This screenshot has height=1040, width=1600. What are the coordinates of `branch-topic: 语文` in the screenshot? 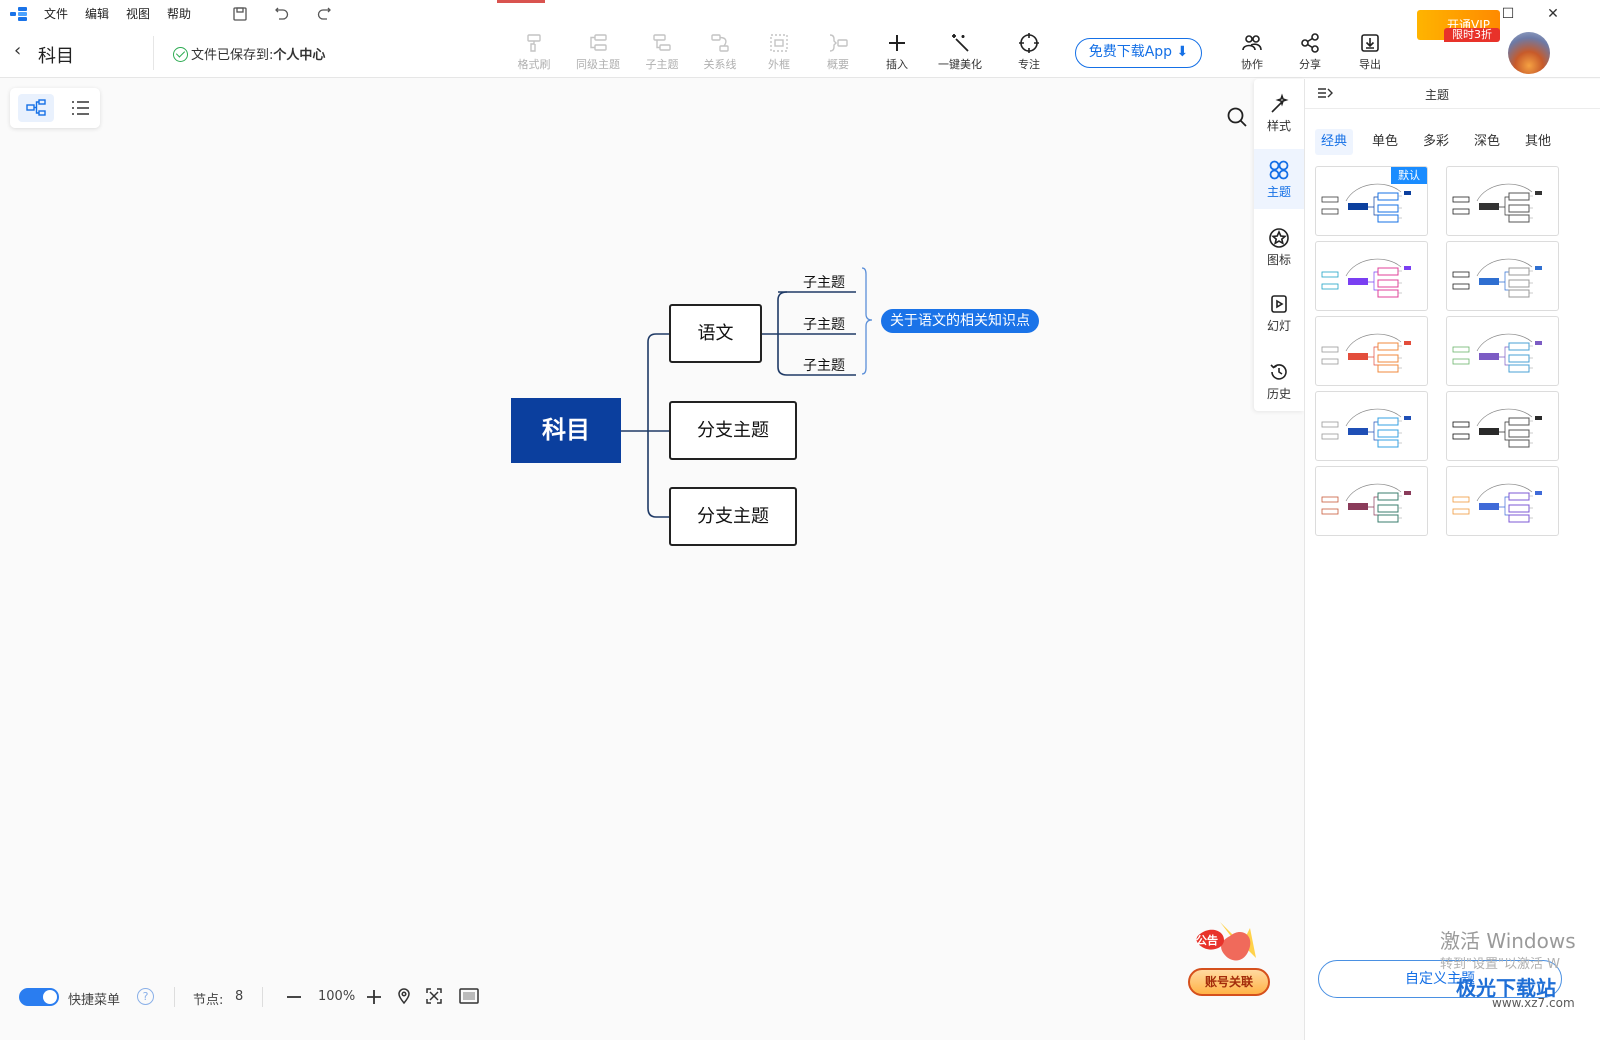 It's located at (715, 333).